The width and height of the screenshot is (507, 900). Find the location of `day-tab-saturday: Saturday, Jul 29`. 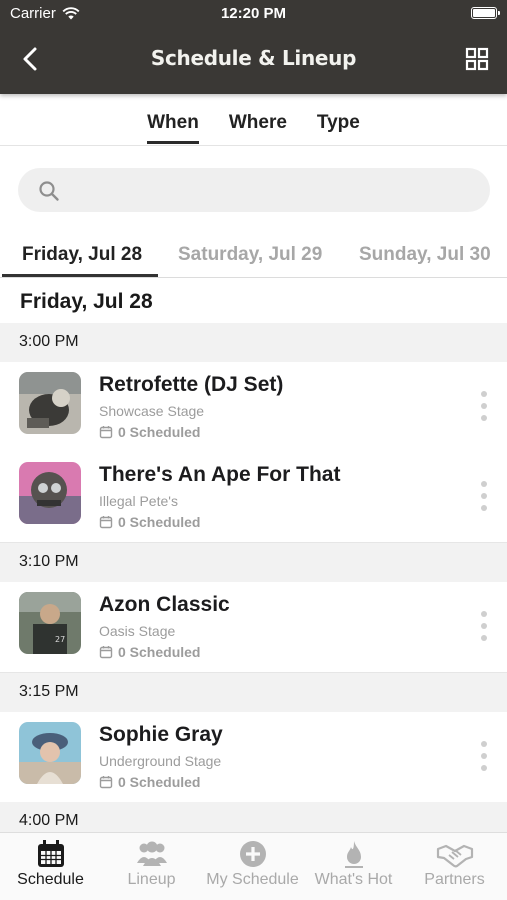

day-tab-saturday: Saturday, Jul 29 is located at coordinates (250, 255).